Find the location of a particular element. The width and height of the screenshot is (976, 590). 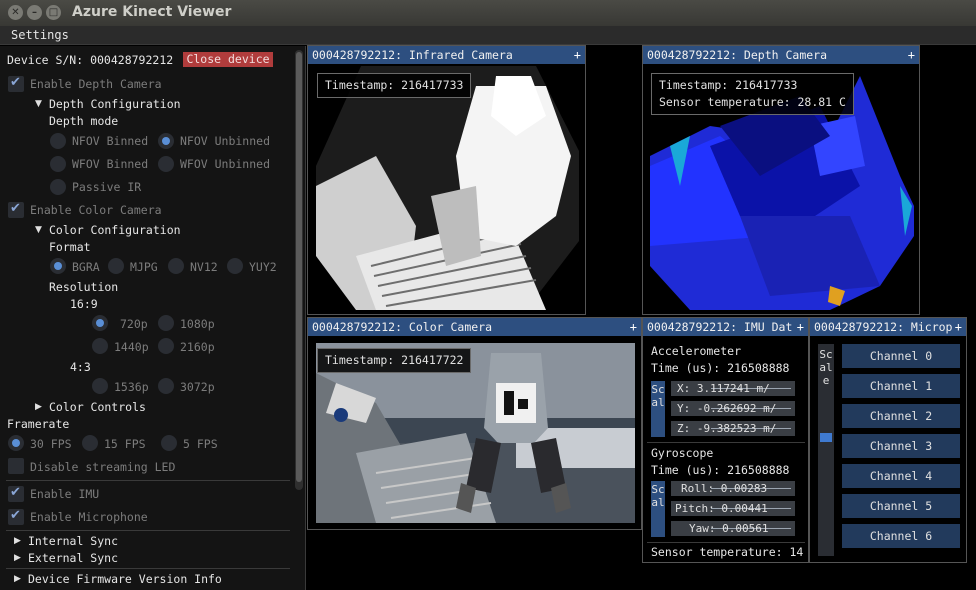

disable-led-label: Disable streaming LED is located at coordinates (103, 467).